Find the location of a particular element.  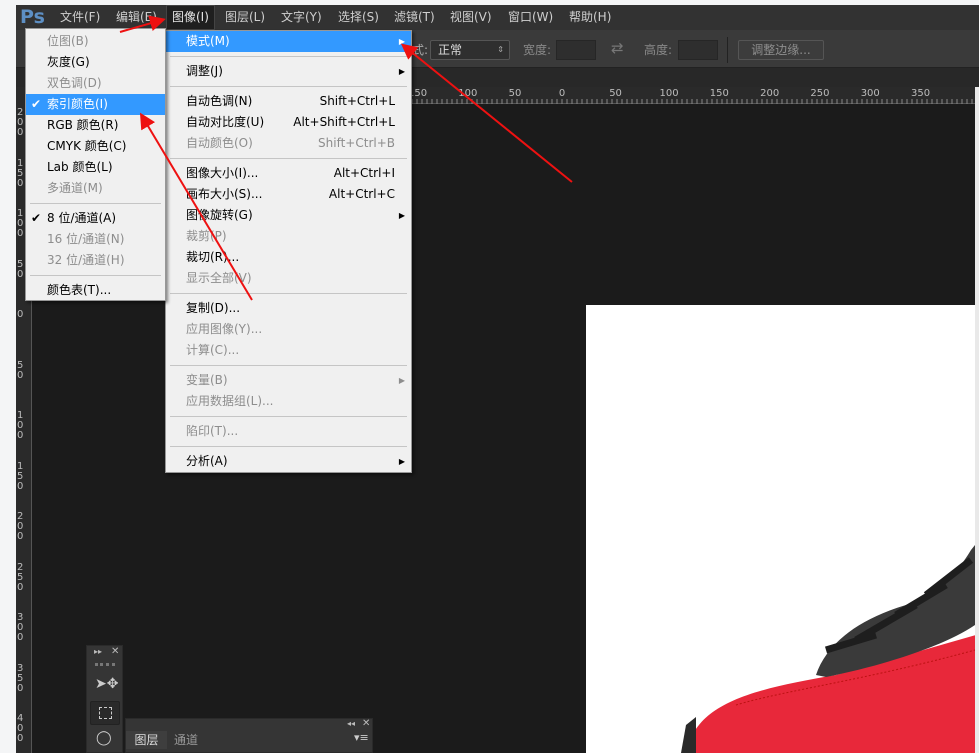

menu-item: 位图(B) is located at coordinates (95, 41).